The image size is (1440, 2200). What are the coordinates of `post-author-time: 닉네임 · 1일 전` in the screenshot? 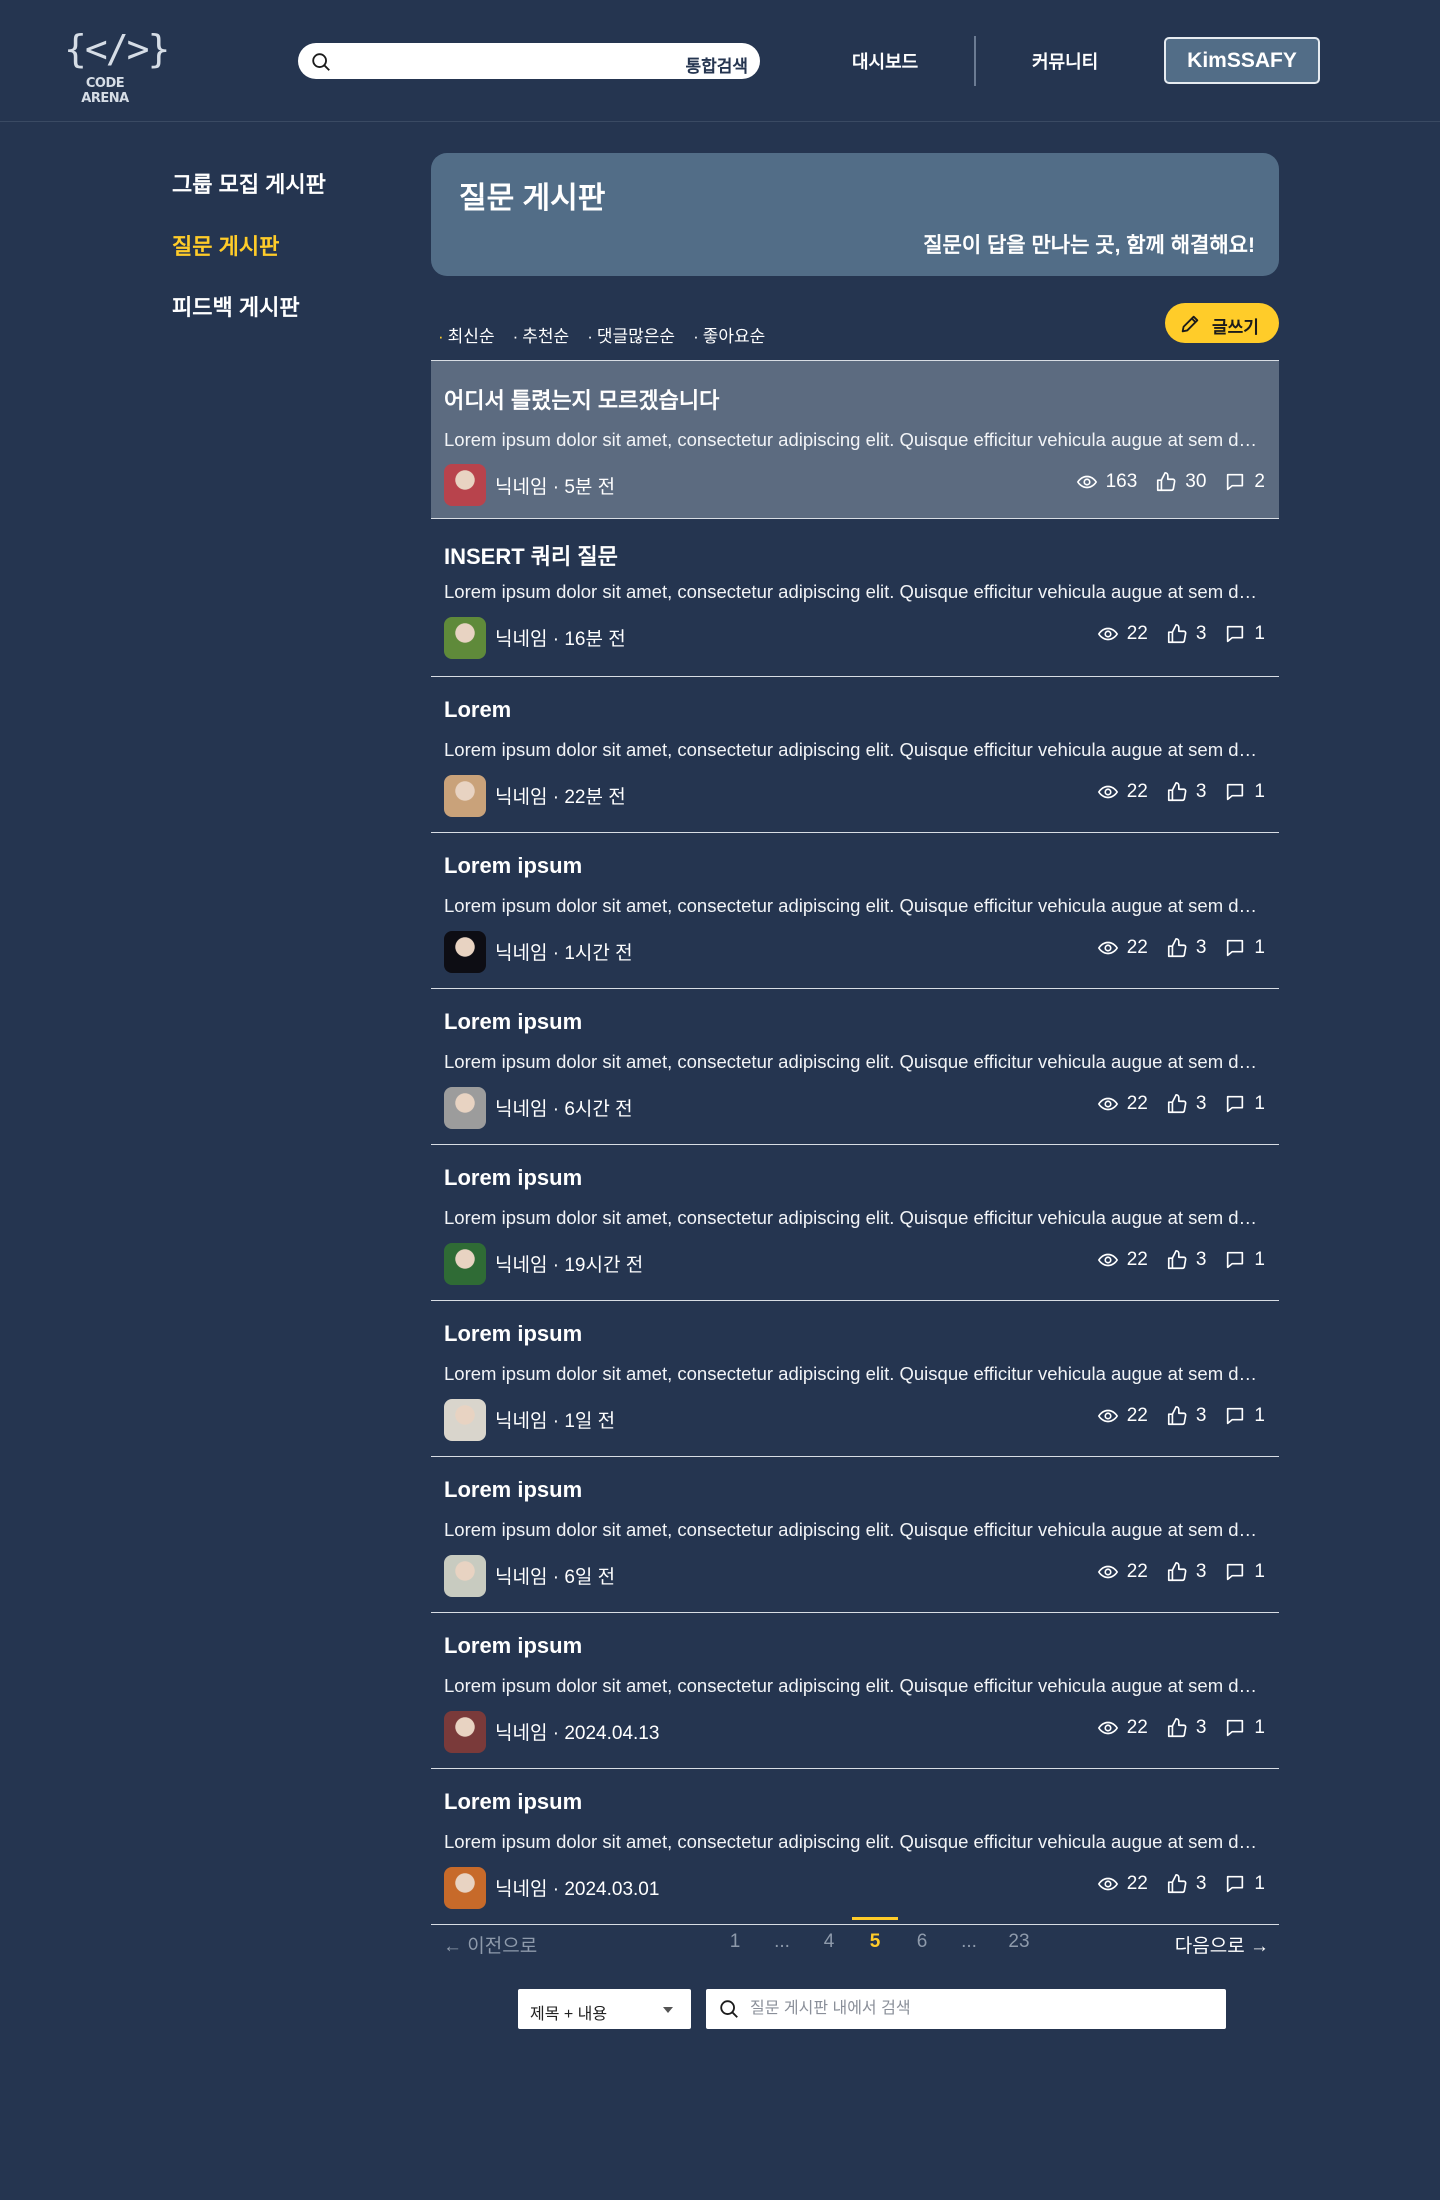 It's located at (555, 1421).